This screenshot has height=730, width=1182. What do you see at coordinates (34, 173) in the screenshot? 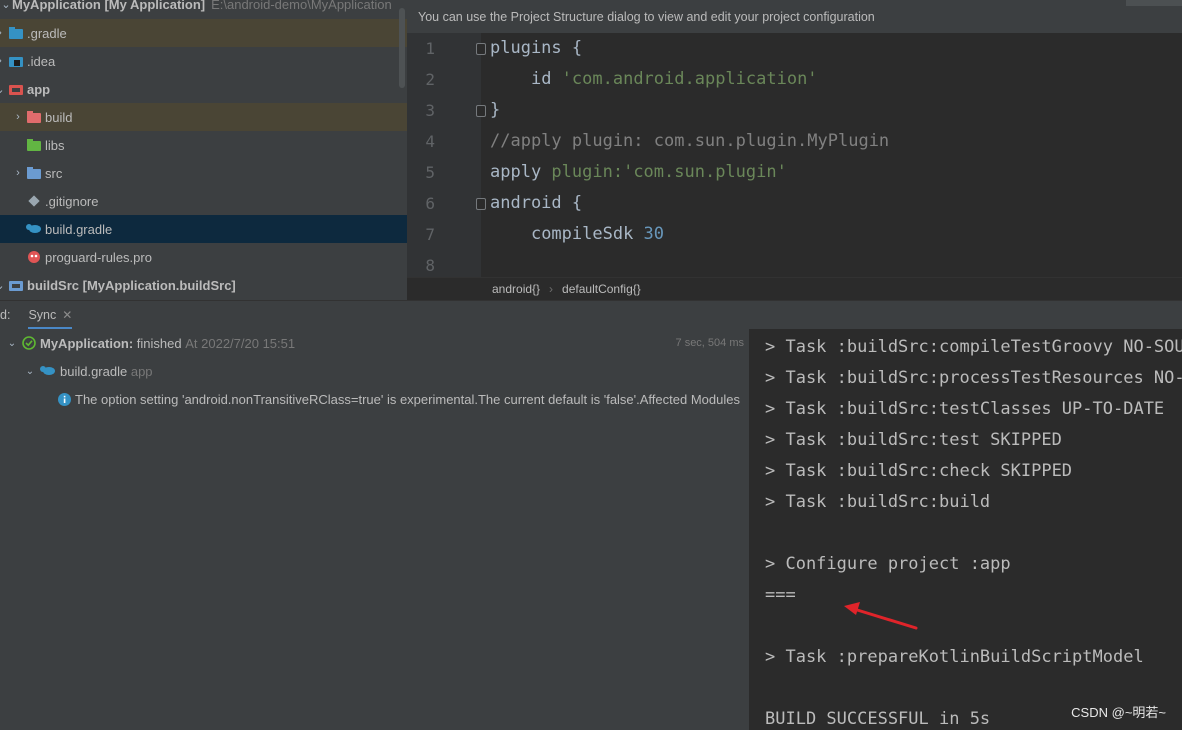
I see `folder-src-icon` at bounding box center [34, 173].